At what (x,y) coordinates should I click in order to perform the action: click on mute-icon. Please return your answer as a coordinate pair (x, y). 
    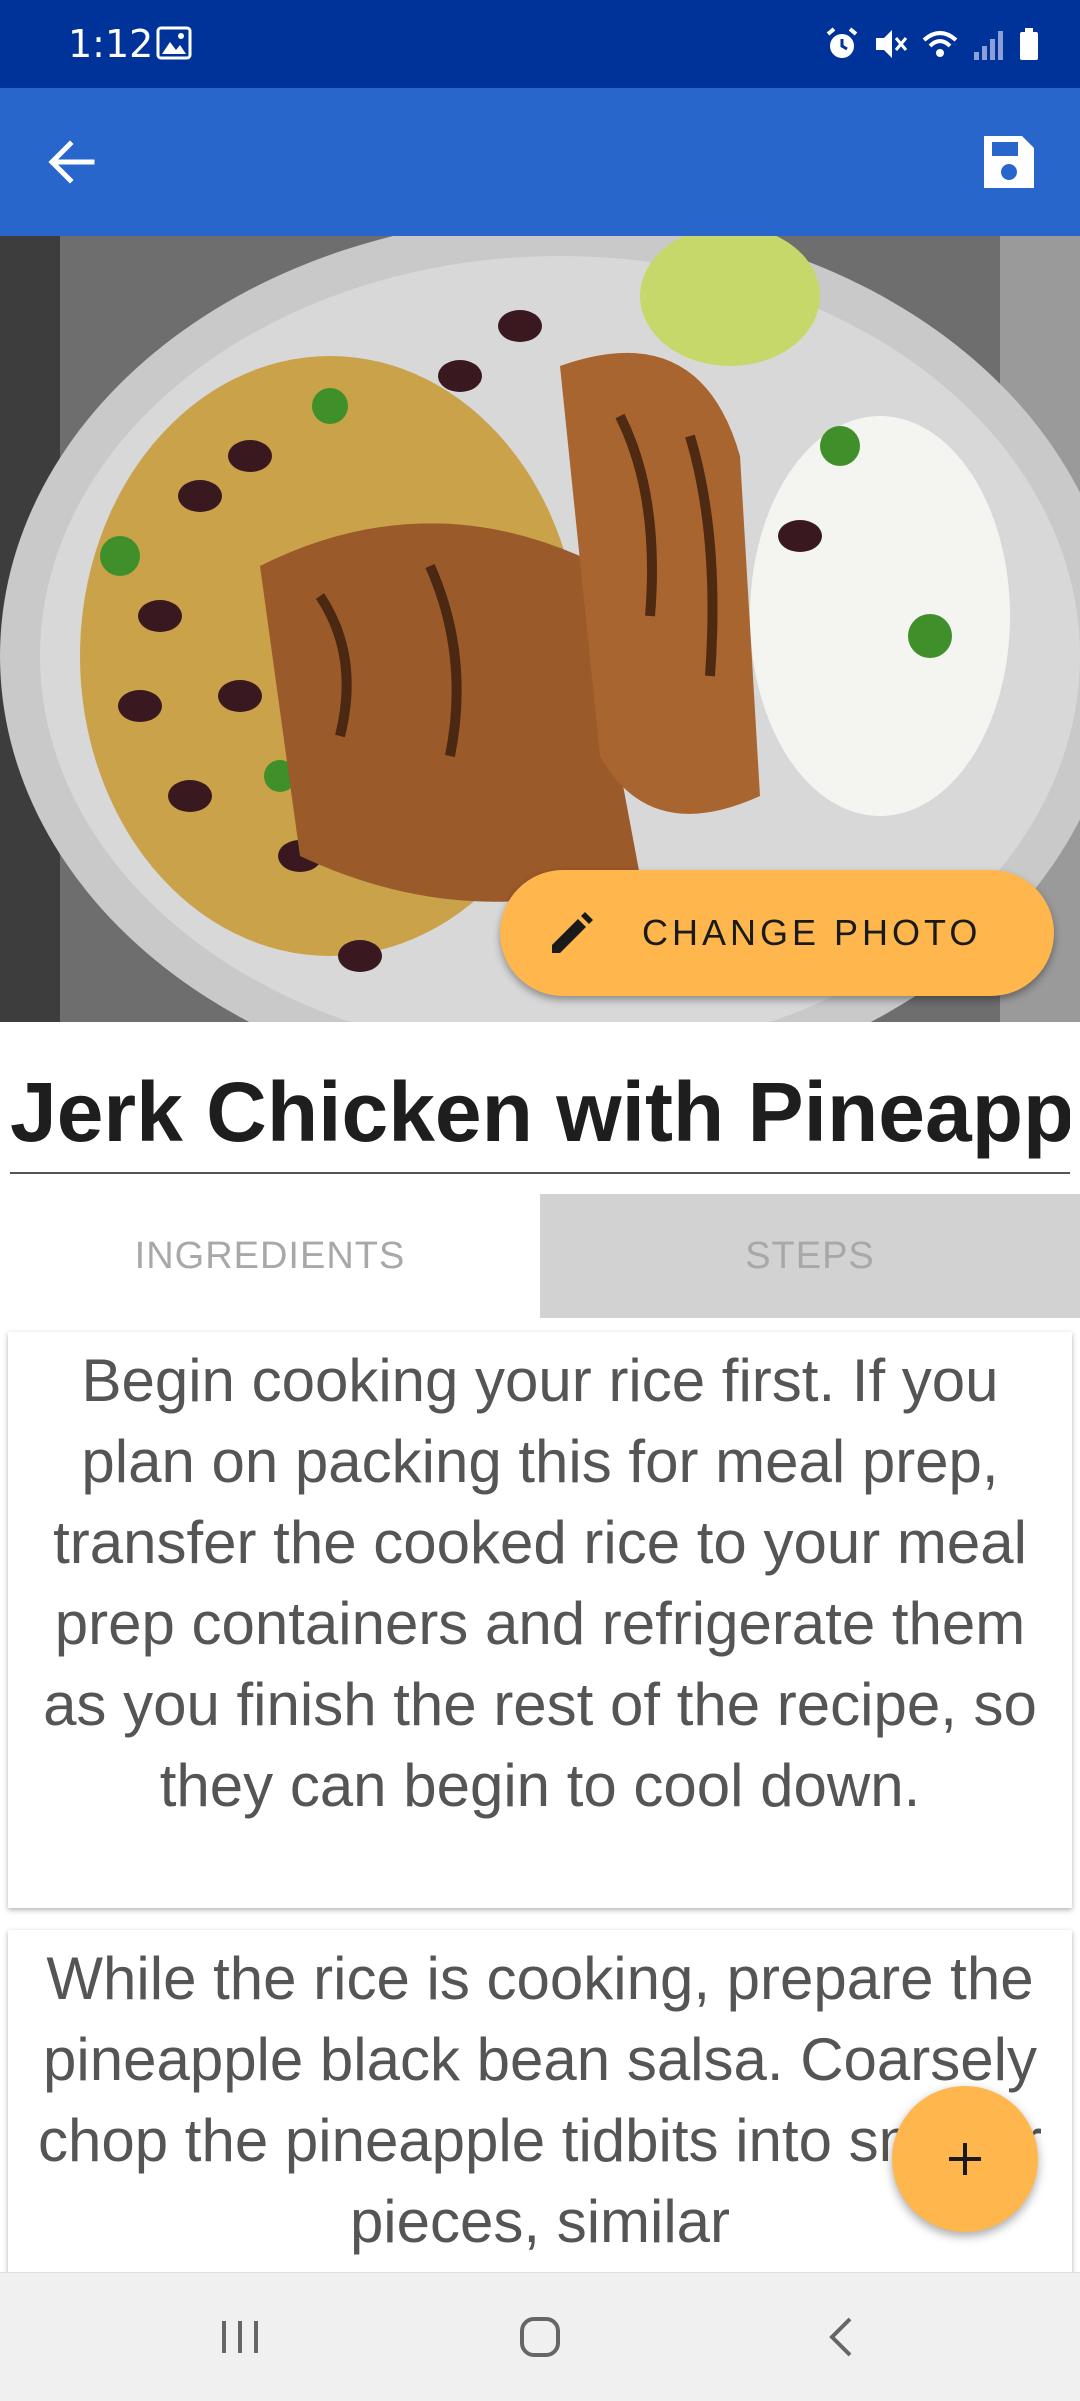
    Looking at the image, I should click on (892, 44).